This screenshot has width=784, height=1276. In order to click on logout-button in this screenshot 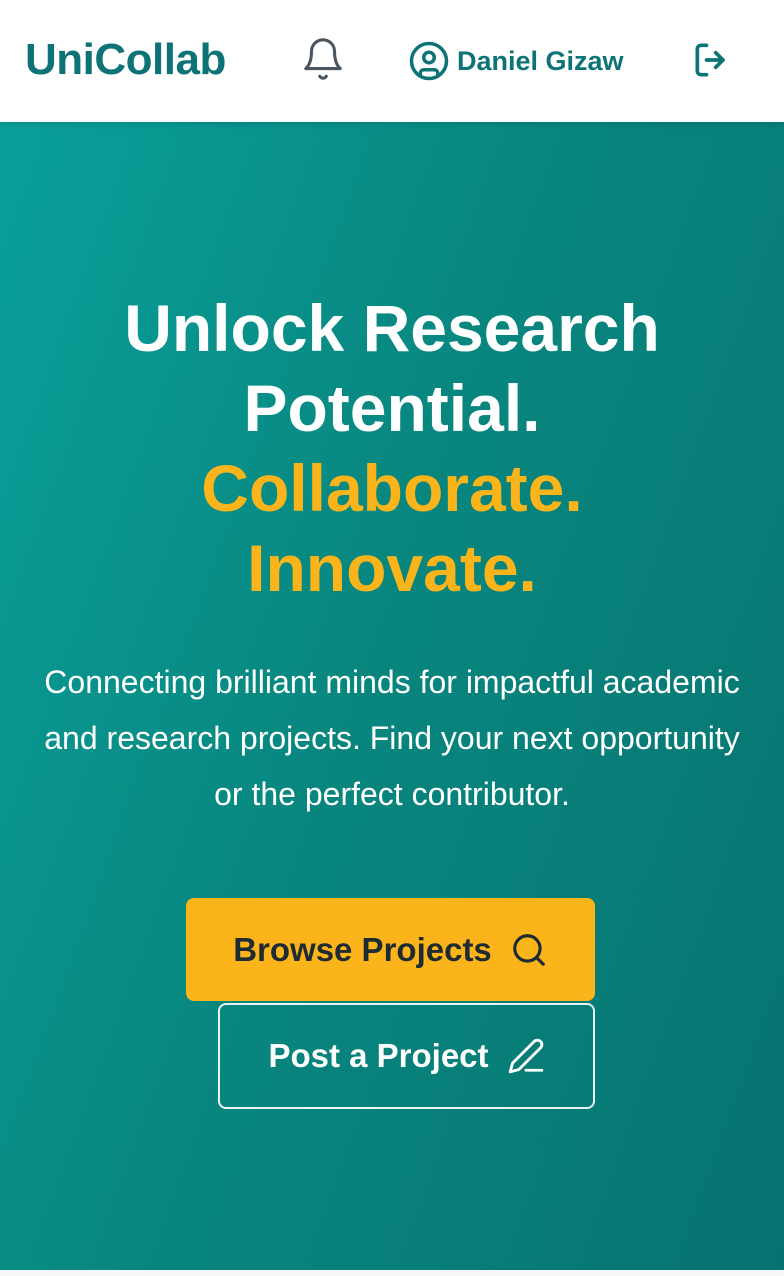, I will do `click(712, 60)`.